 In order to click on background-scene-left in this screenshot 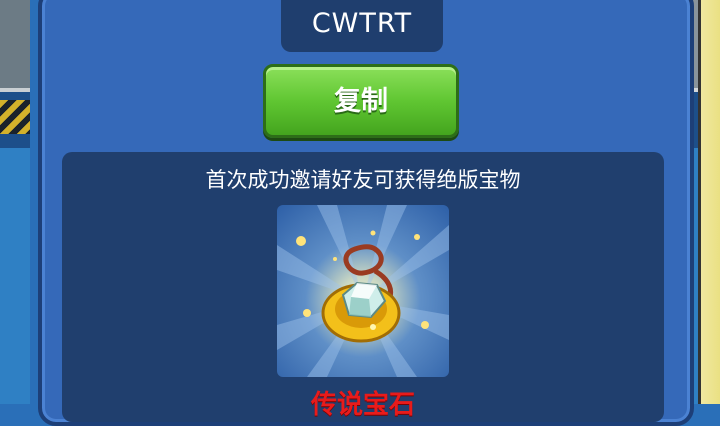, I will do `click(15, 202)`.